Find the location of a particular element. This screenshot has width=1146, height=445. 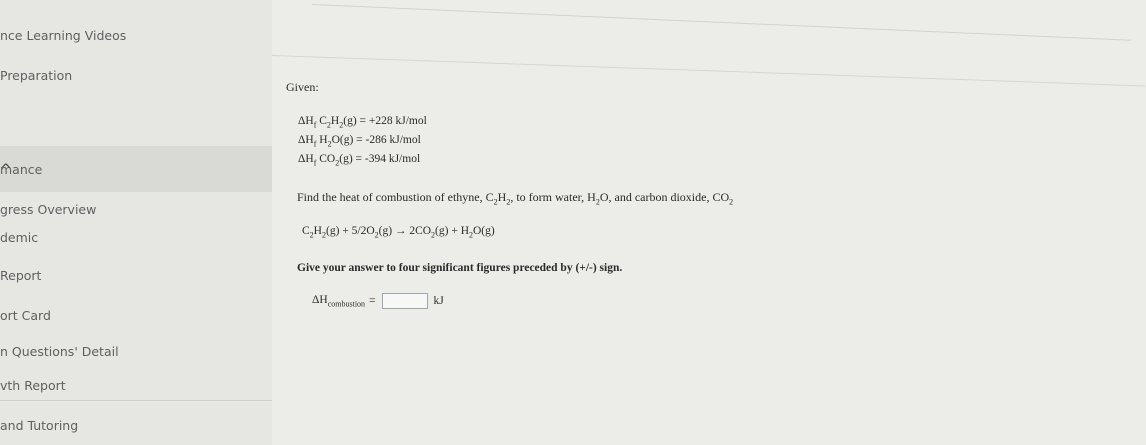

sidebar-item-progress-overview: gress Overview is located at coordinates (48, 209).